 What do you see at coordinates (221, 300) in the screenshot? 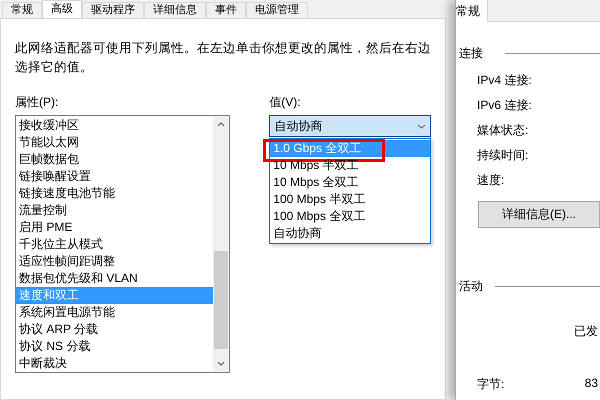
I see `scrollbar-thumb` at bounding box center [221, 300].